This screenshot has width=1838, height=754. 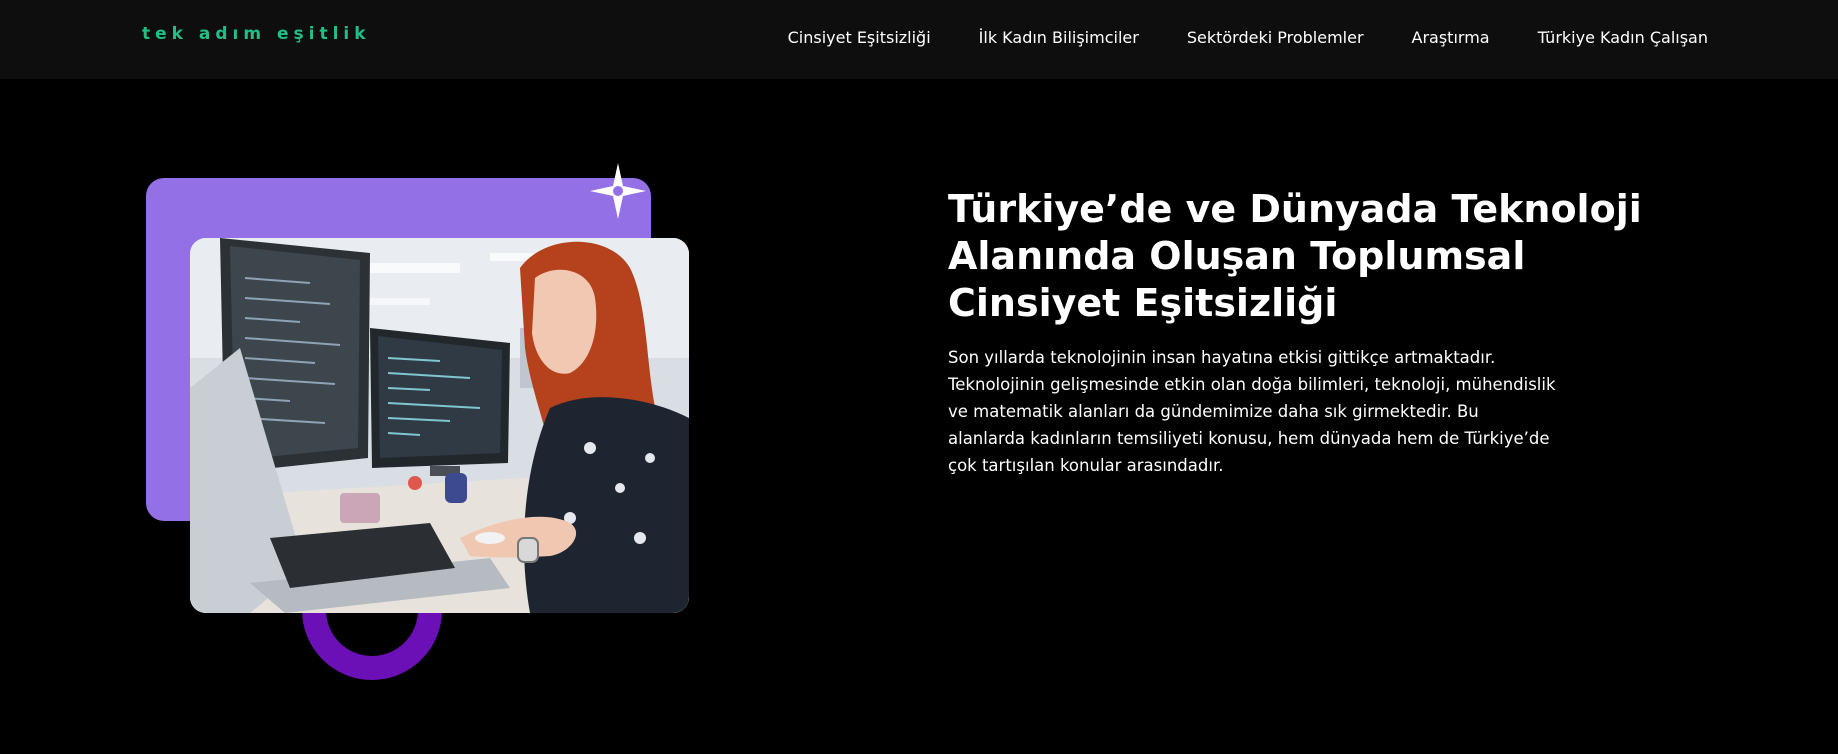 What do you see at coordinates (859, 37) in the screenshot?
I see `nav-link-cinsiyet-esitsizligi: Cinsiyet Eşitsizliği` at bounding box center [859, 37].